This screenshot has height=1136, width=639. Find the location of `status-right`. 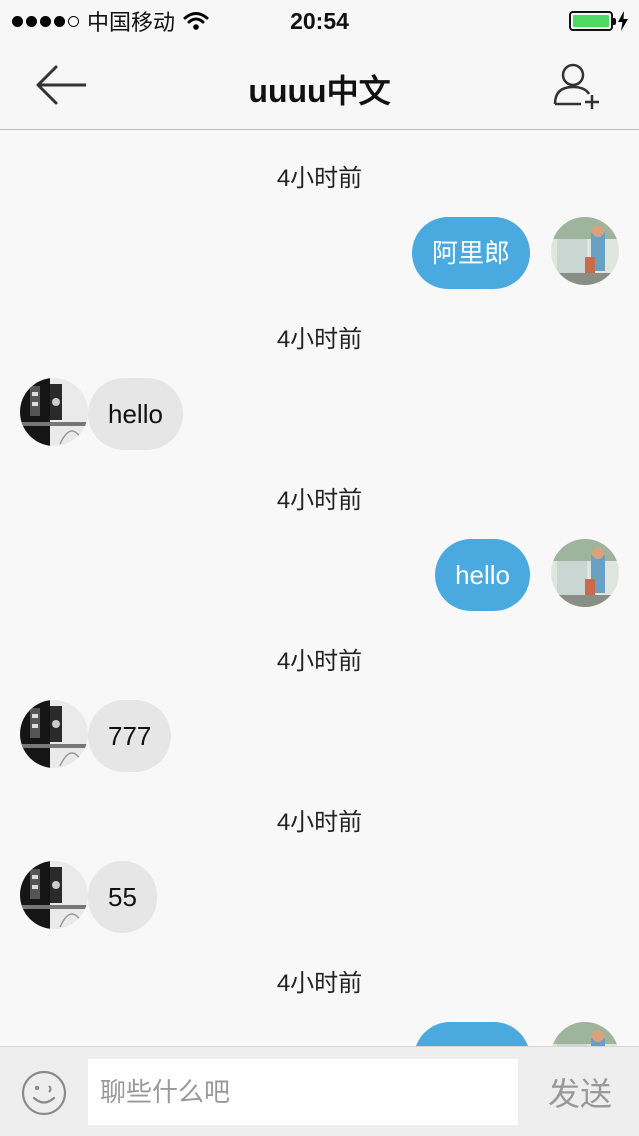

status-right is located at coordinates (599, 21).